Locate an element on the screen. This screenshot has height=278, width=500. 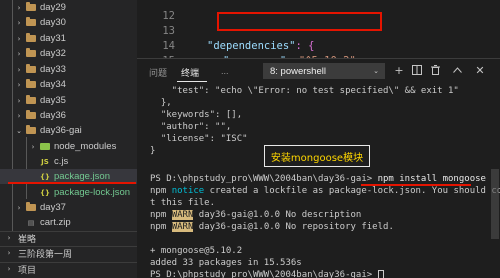
annotation-underline-package-json is located at coordinates (72, 183).